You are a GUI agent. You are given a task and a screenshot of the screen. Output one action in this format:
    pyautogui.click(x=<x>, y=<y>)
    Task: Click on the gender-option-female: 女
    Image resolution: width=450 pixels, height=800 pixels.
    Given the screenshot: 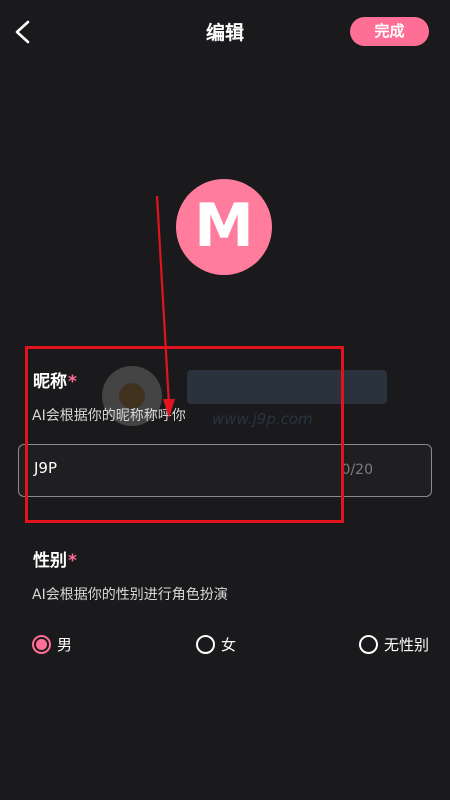 What is the action you would take?
    pyautogui.click(x=216, y=644)
    